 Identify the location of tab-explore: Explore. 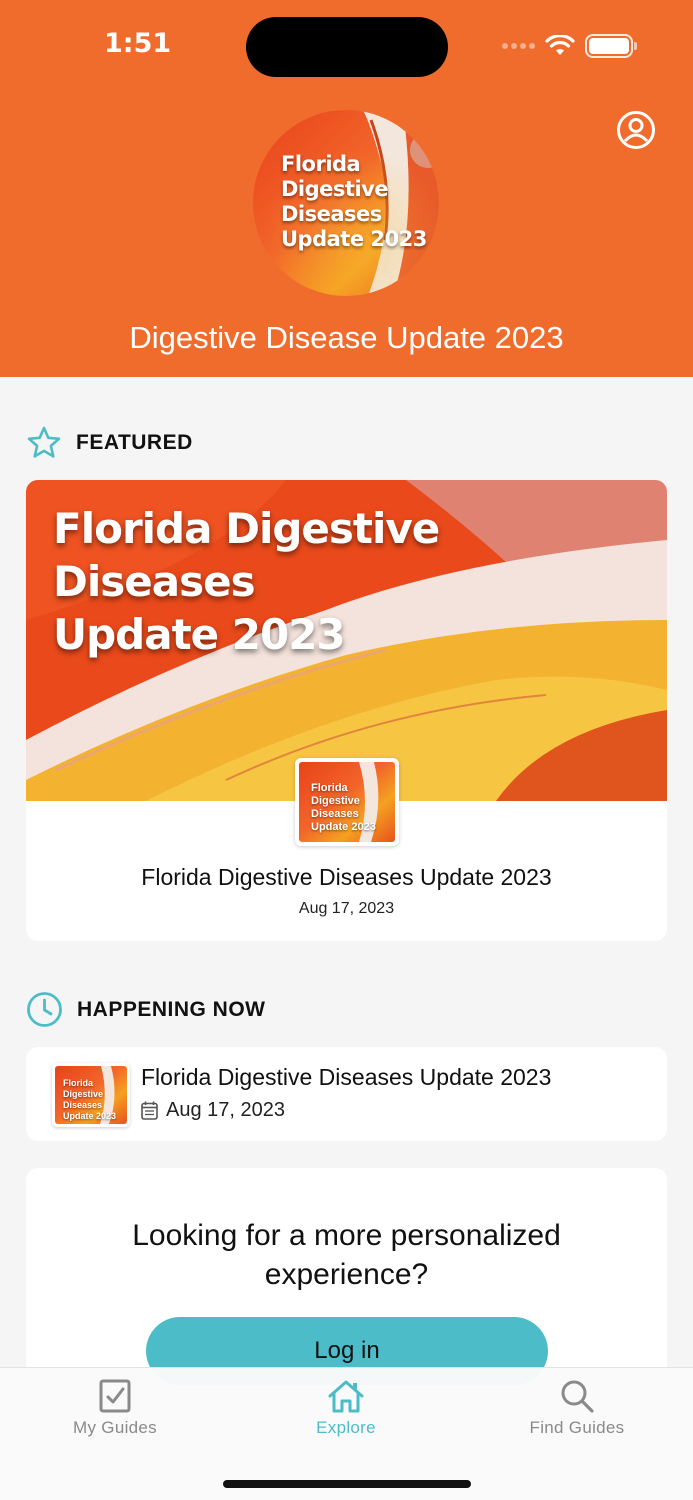
(346, 1408).